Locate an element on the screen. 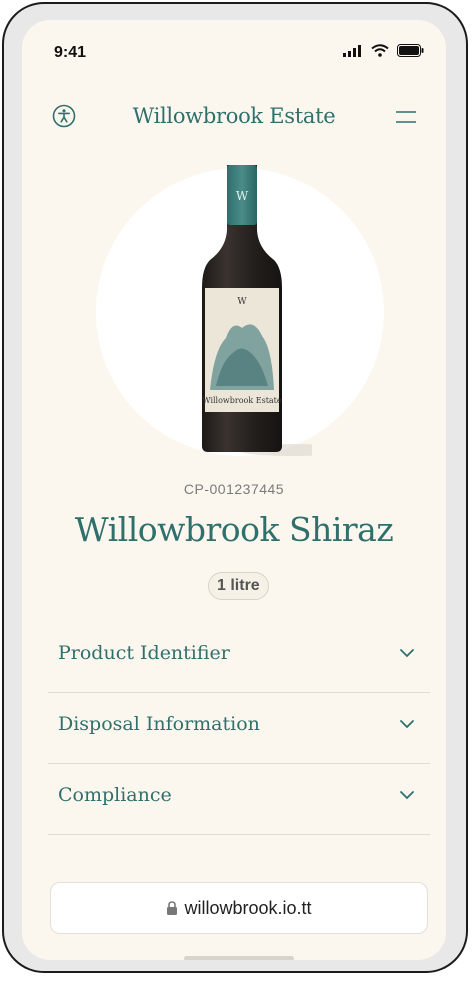  product-sku: CP-001237445 is located at coordinates (234, 489).